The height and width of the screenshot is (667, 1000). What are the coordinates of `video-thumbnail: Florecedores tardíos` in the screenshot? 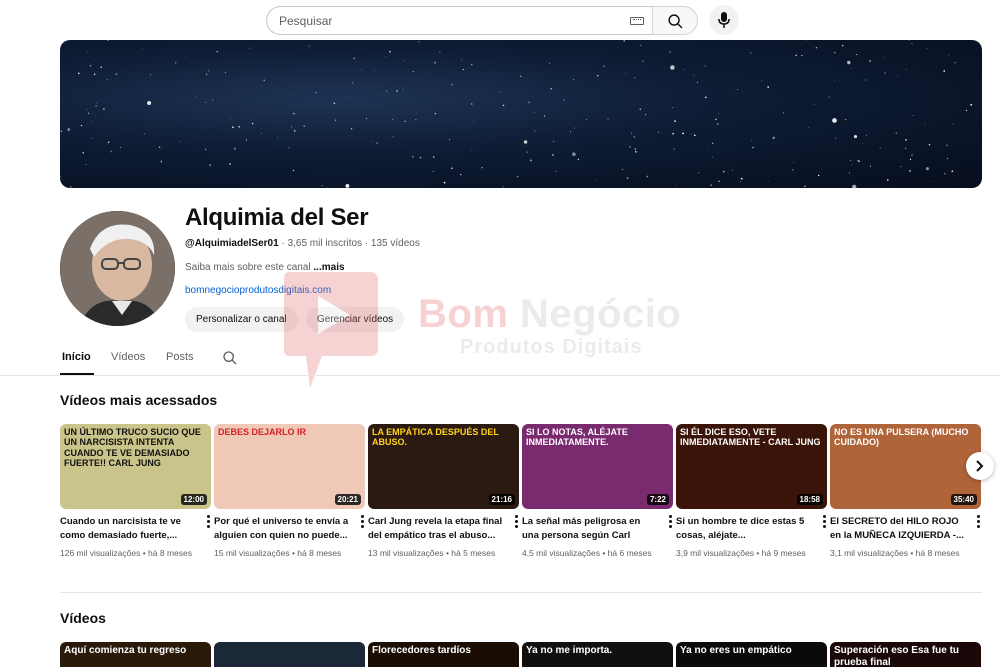 It's located at (443, 654).